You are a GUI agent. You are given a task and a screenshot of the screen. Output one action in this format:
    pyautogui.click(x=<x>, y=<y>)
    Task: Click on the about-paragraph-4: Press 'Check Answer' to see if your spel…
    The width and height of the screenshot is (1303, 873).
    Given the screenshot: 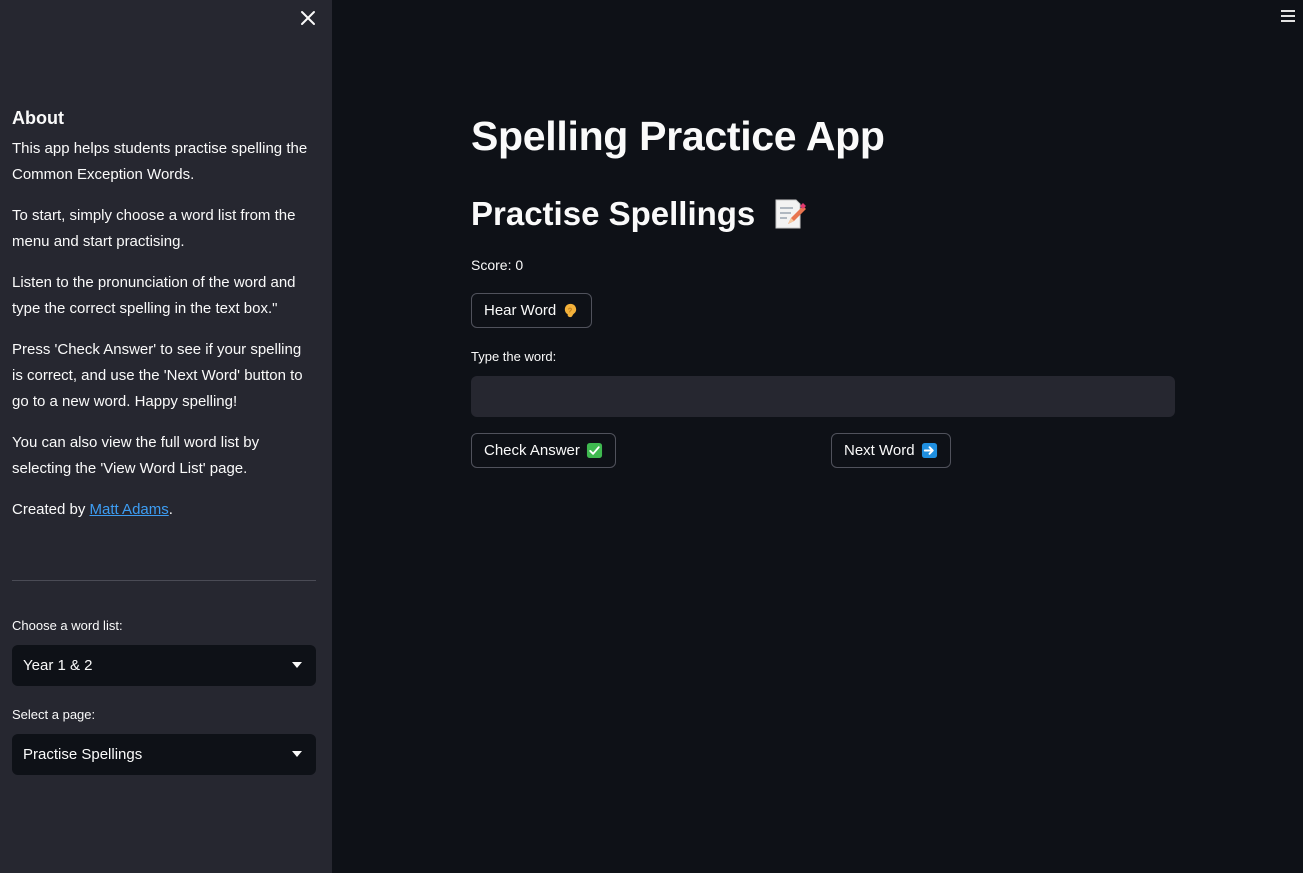 What is the action you would take?
    pyautogui.click(x=157, y=375)
    